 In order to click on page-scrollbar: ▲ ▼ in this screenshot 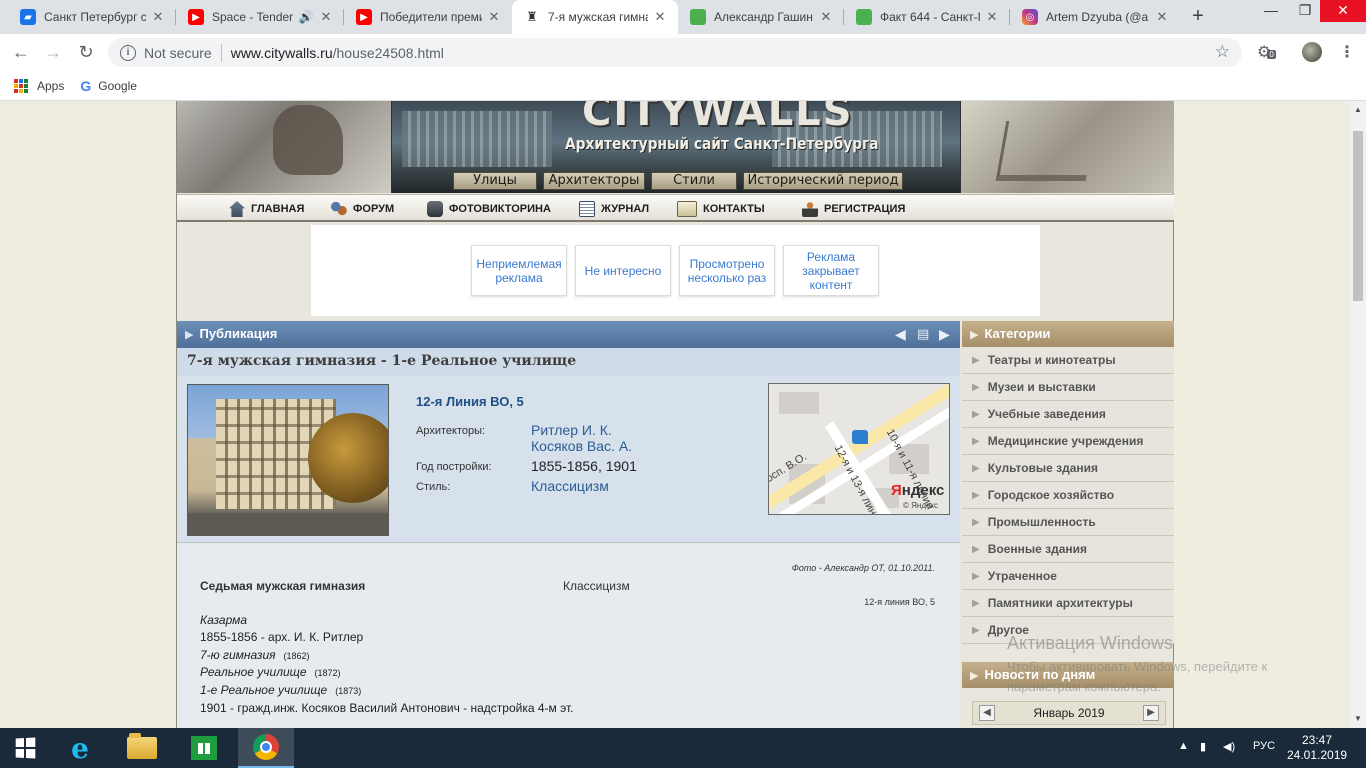, I will do `click(1358, 414)`.